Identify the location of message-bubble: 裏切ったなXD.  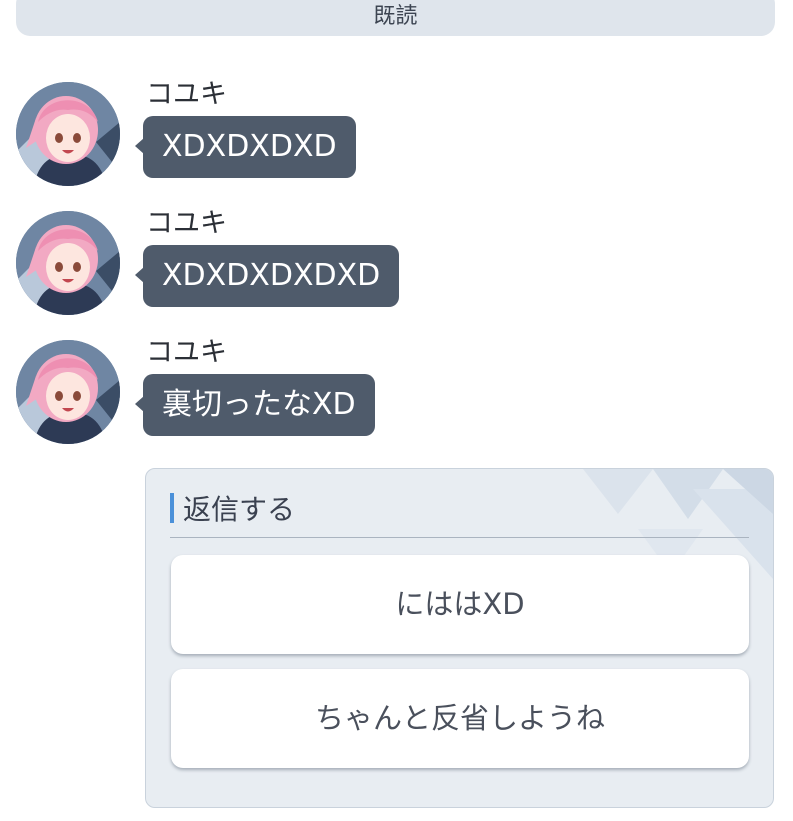
(255, 405).